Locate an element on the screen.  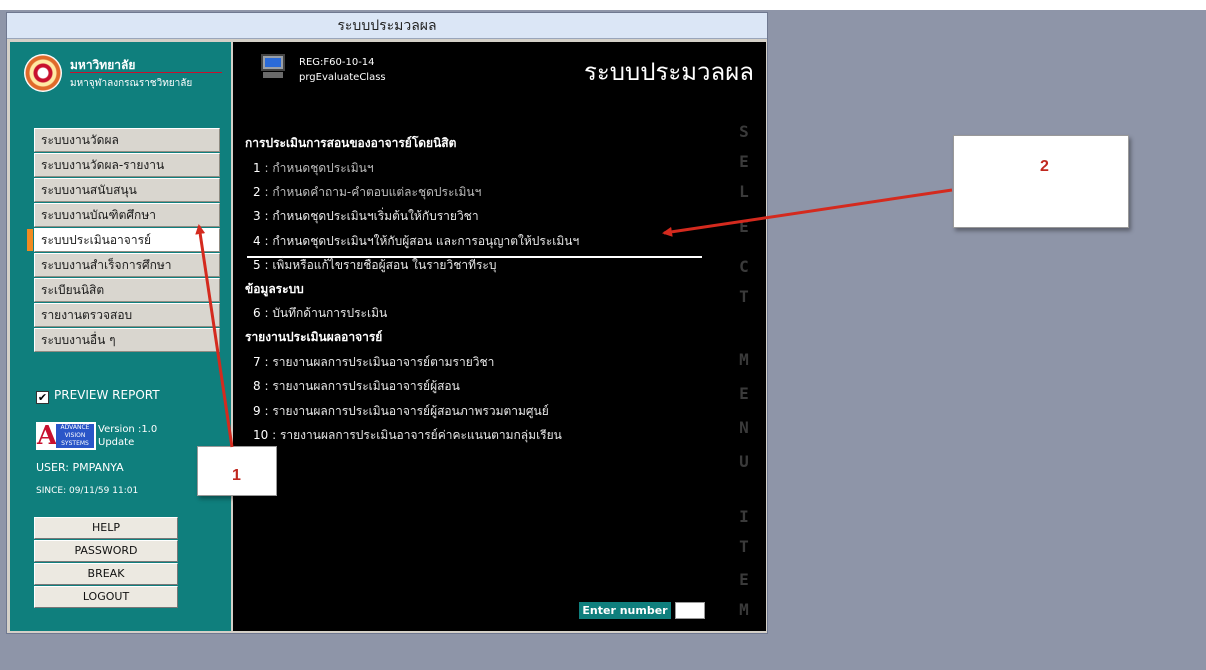
option-number: 3 is located at coordinates (257, 216).